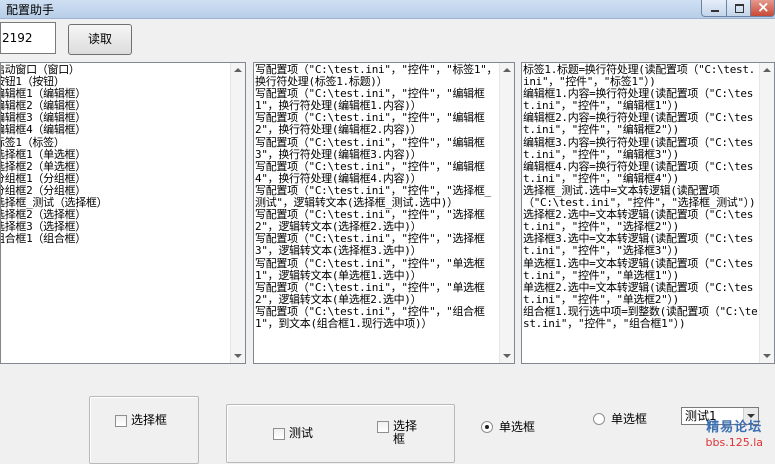  Describe the element at coordinates (517, 427) in the screenshot. I see `radio-1-label: 单选框` at that location.